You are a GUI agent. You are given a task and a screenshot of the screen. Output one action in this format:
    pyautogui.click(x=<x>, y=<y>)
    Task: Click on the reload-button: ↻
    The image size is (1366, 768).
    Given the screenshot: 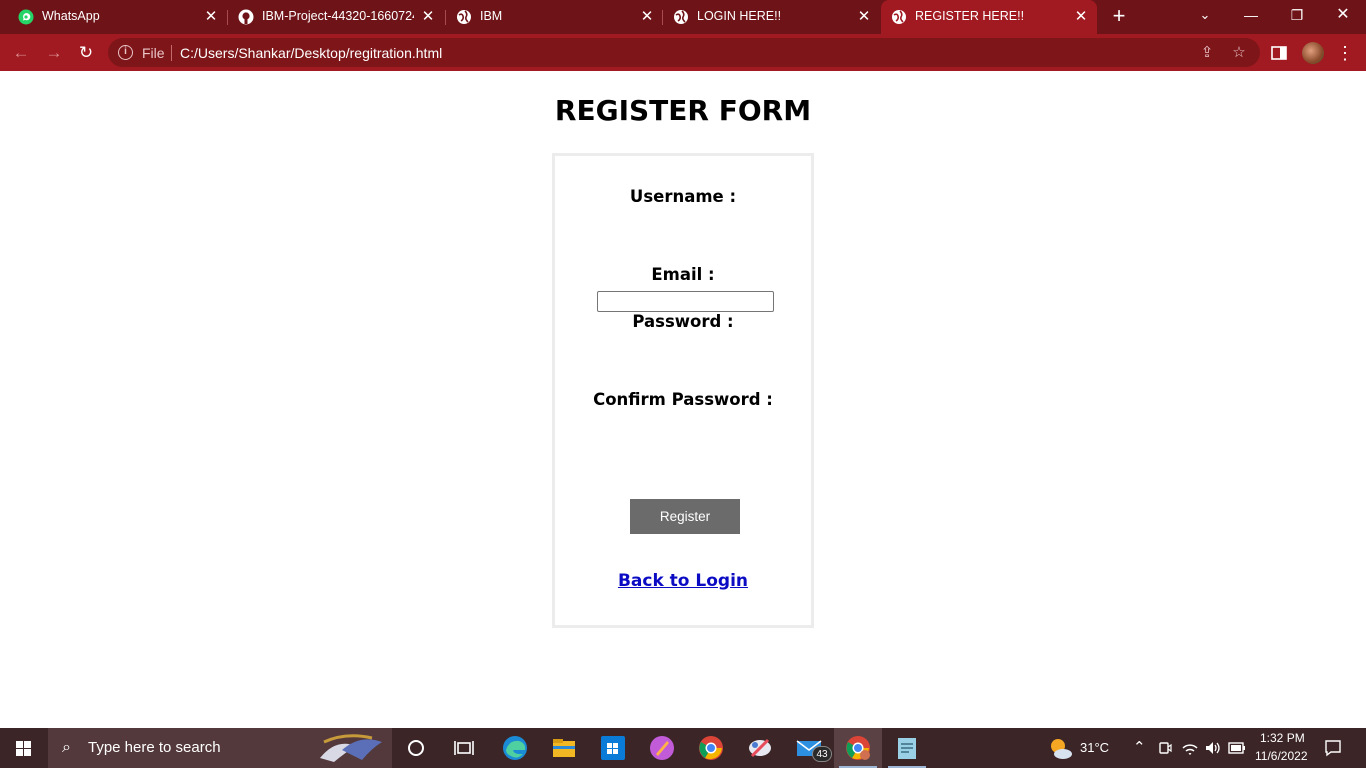 What is the action you would take?
    pyautogui.click(x=86, y=53)
    